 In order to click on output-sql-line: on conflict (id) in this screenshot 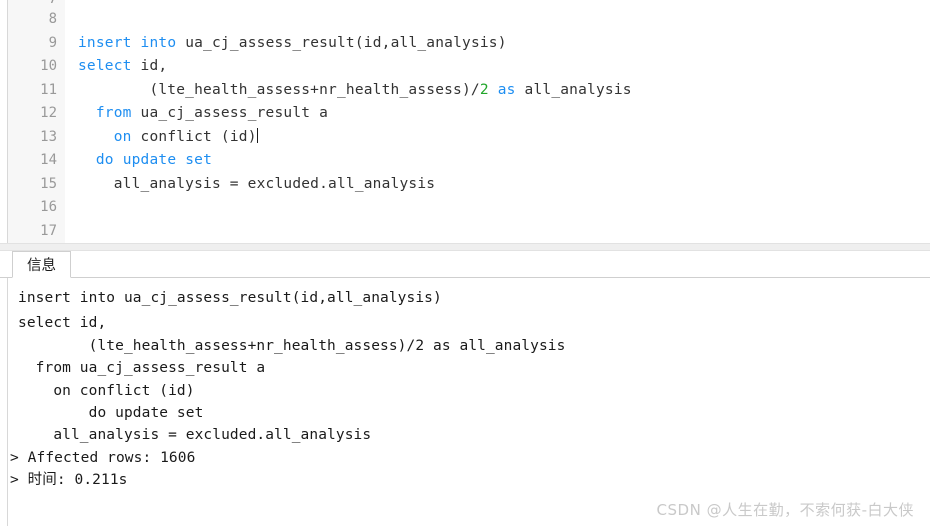, I will do `click(106, 390)`.